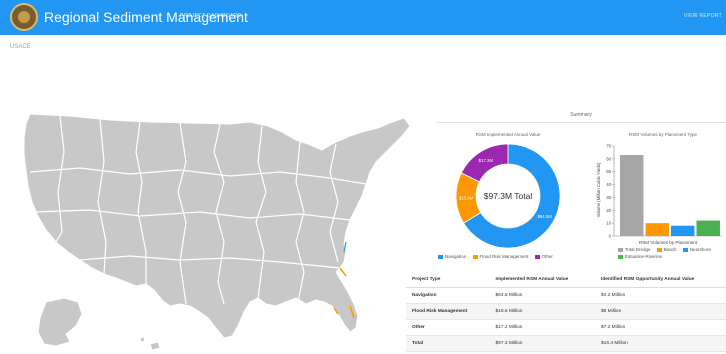 The image size is (726, 354). Describe the element at coordinates (508, 134) in the screenshot. I see `donut-chart-title: RSM Implemented Annual Value` at that location.